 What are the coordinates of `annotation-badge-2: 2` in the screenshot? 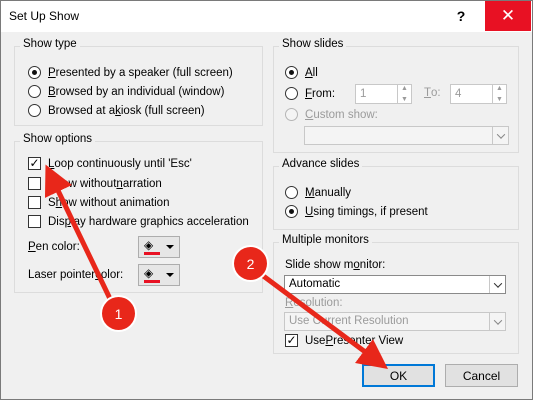 It's located at (250, 263).